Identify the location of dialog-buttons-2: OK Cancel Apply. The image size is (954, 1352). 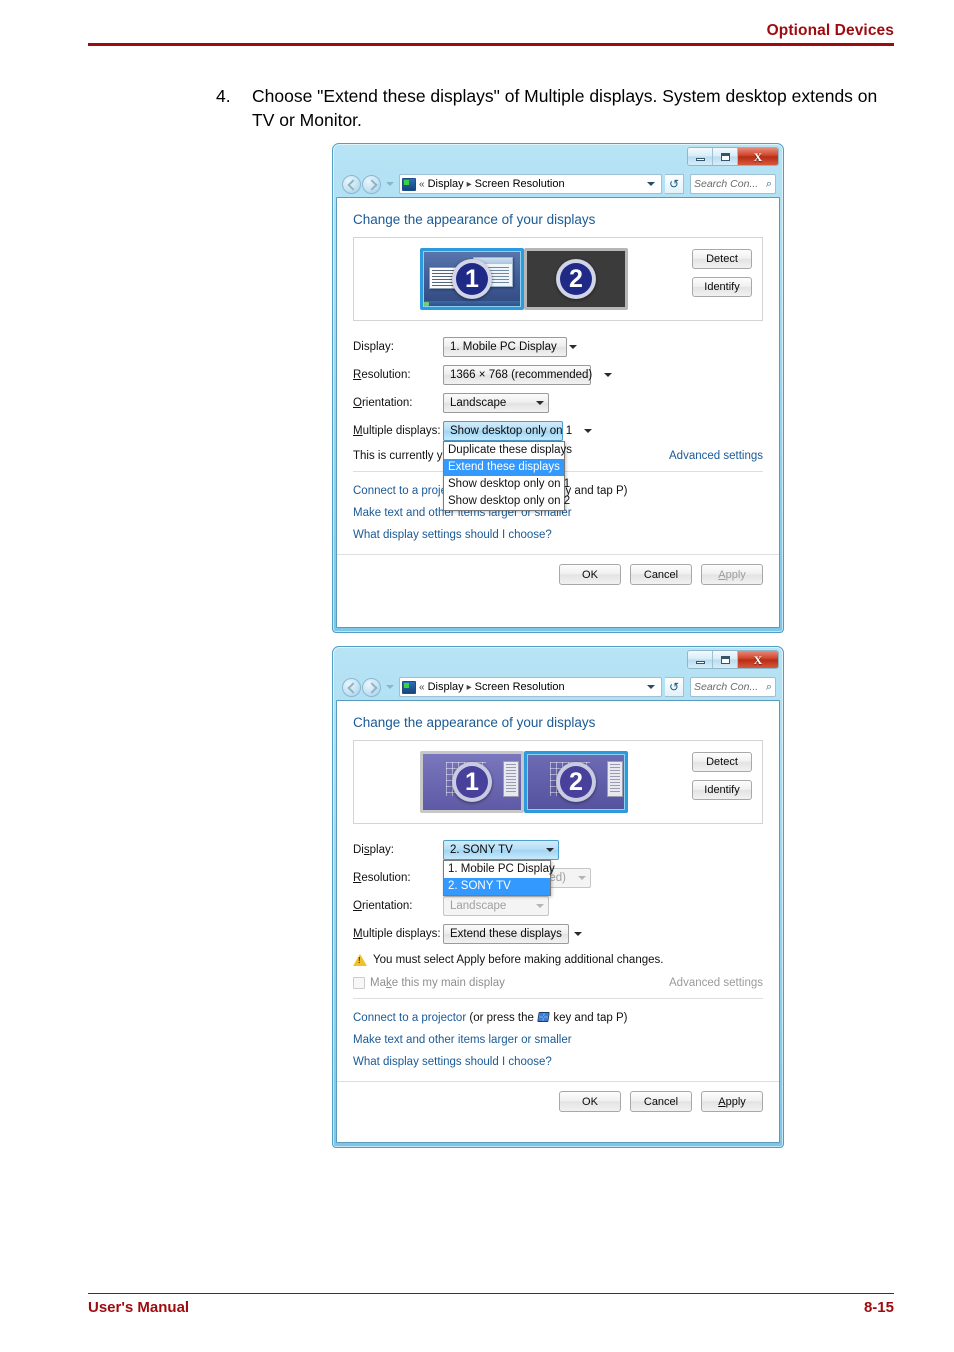
(558, 1096).